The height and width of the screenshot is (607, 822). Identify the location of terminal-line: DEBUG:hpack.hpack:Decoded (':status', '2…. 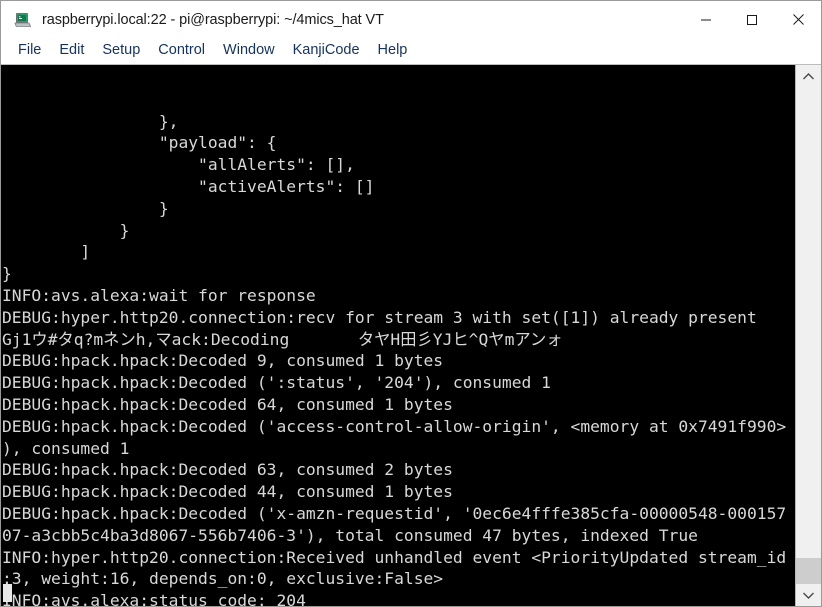
(276, 383).